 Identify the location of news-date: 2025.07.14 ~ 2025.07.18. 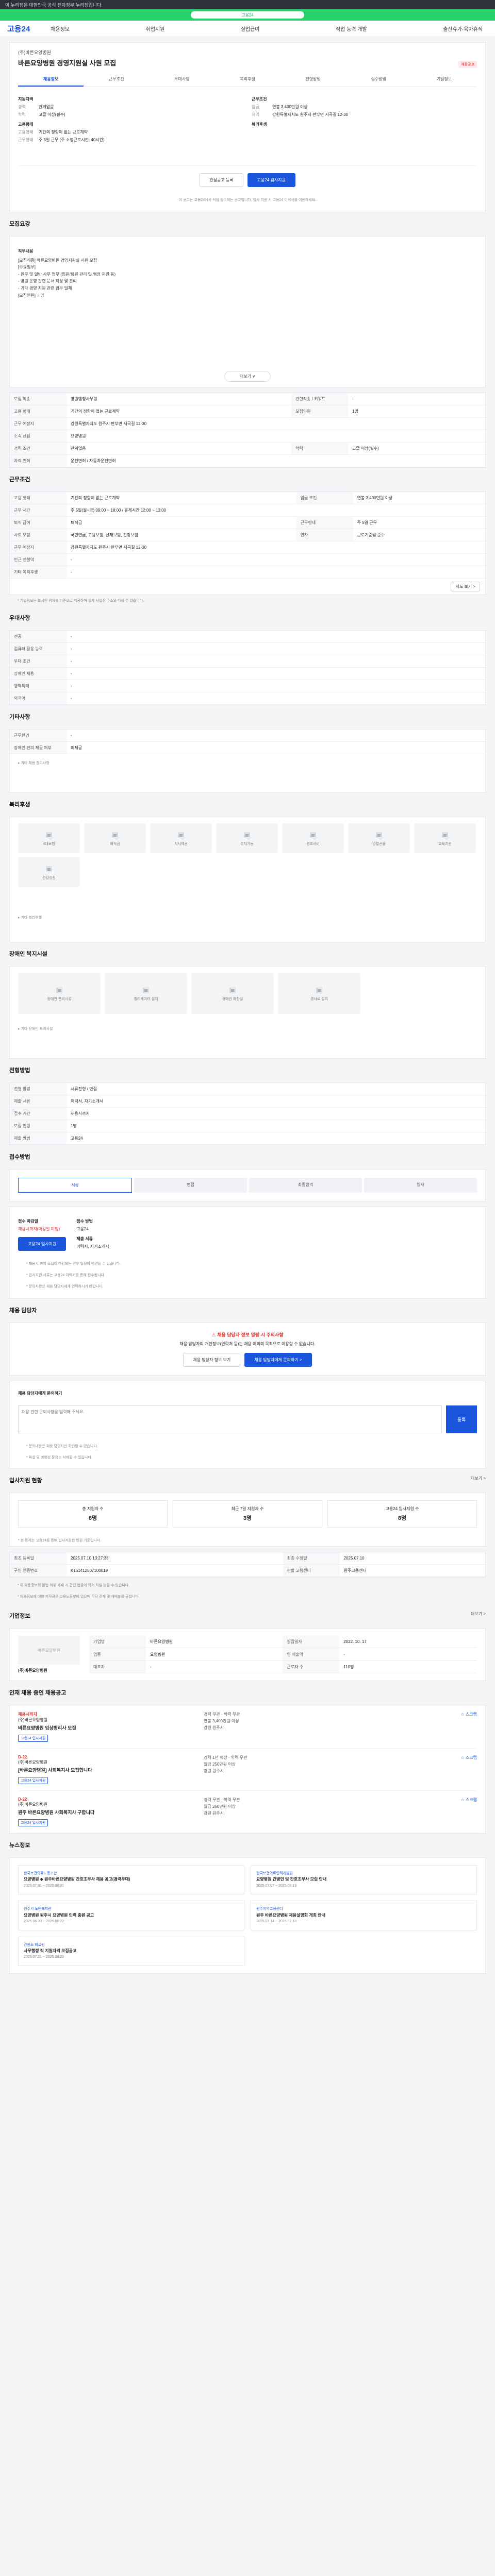
(276, 1922).